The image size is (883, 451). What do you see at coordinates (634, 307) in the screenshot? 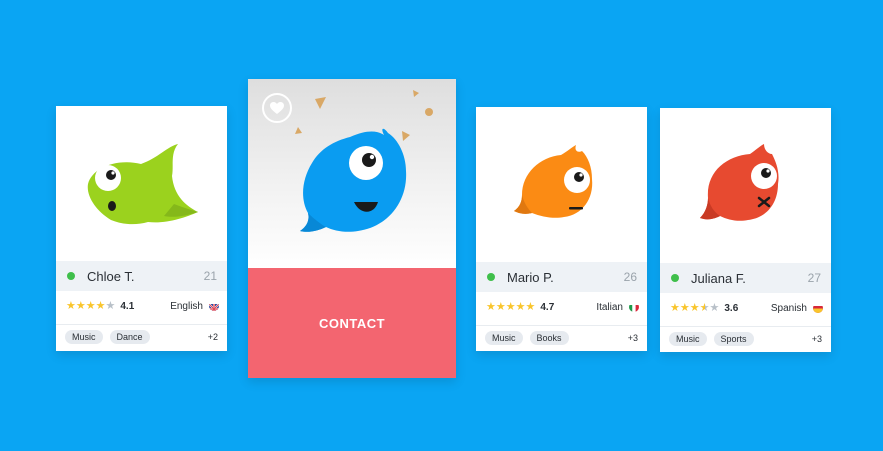
I see `italy-flag-icon` at bounding box center [634, 307].